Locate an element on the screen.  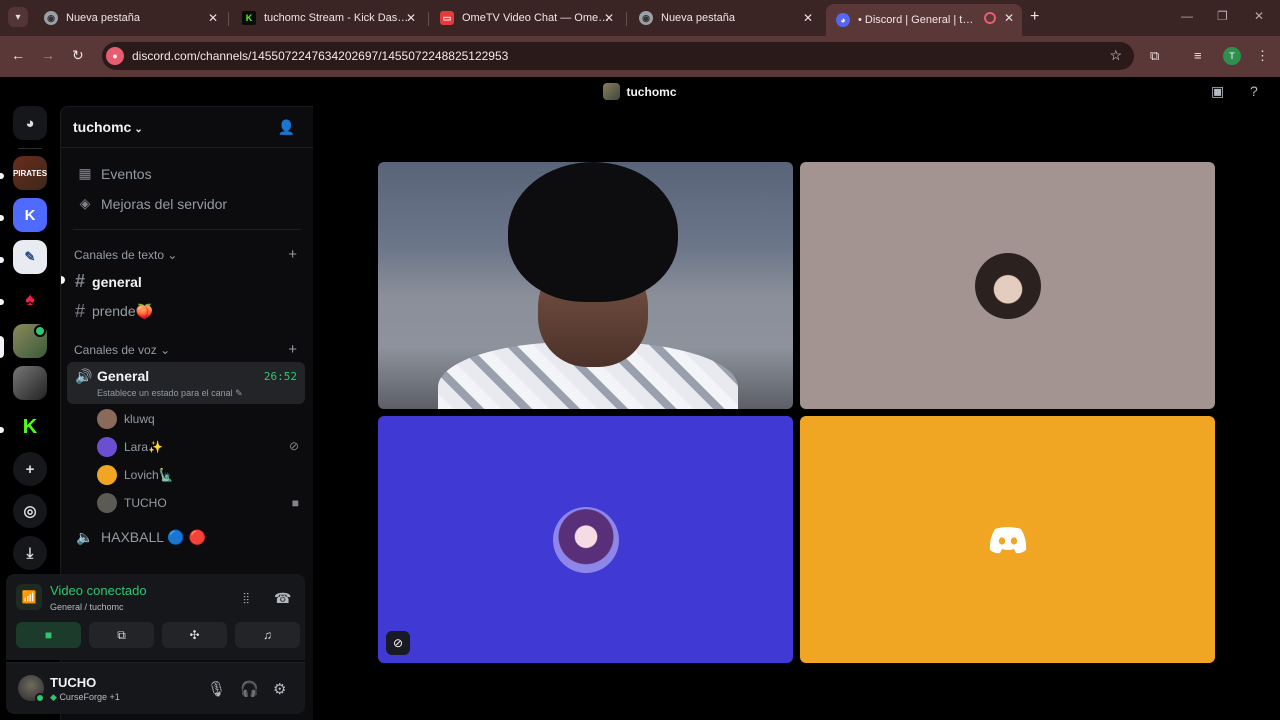
noise-suppression-icon: ⦙⦙ is located at coordinates (246, 598).